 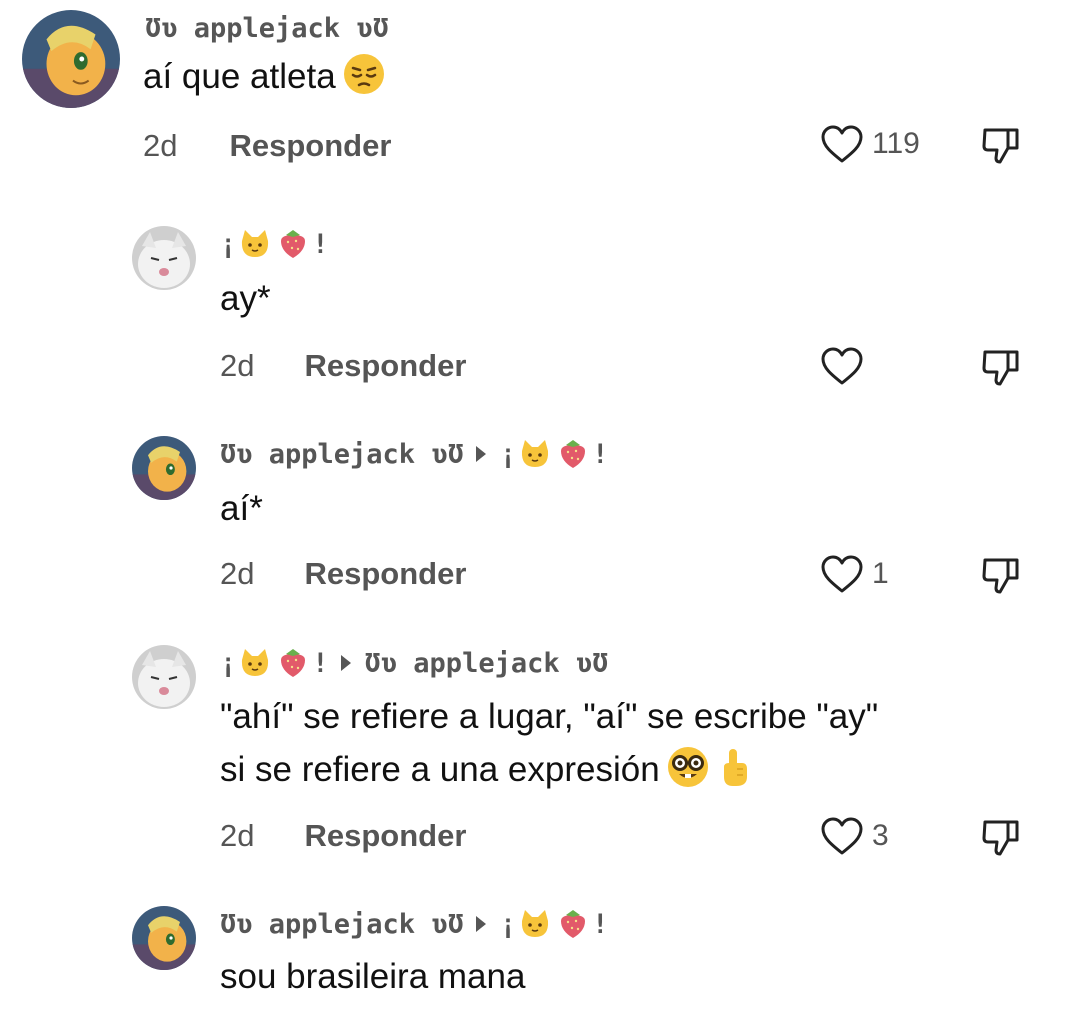 I want to click on like-button: 1, so click(x=854, y=574).